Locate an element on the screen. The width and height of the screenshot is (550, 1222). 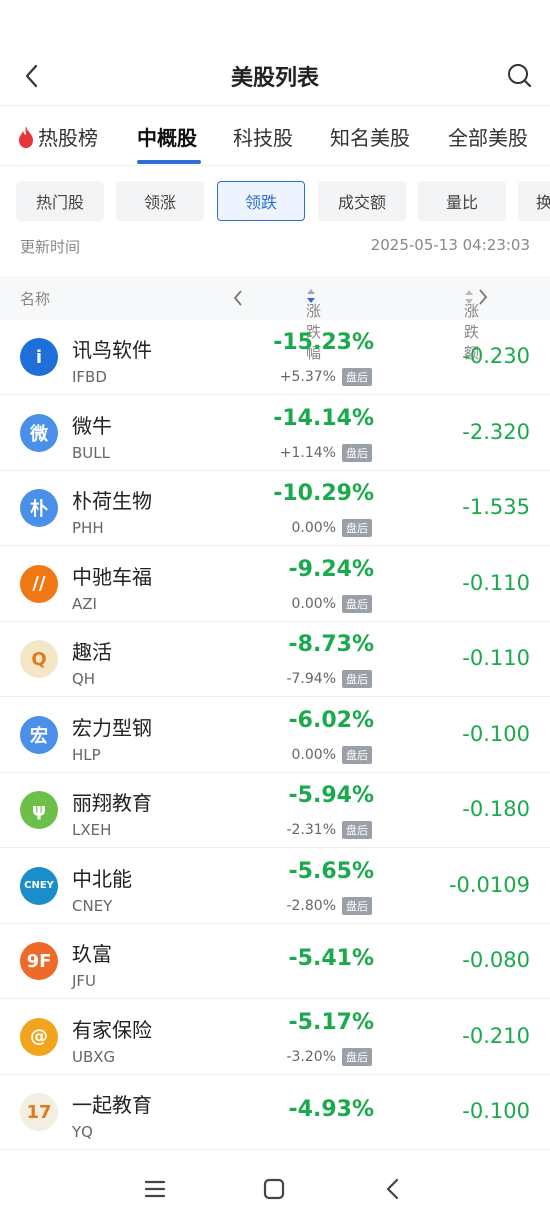
change-amount: -0.100 is located at coordinates (496, 1111).